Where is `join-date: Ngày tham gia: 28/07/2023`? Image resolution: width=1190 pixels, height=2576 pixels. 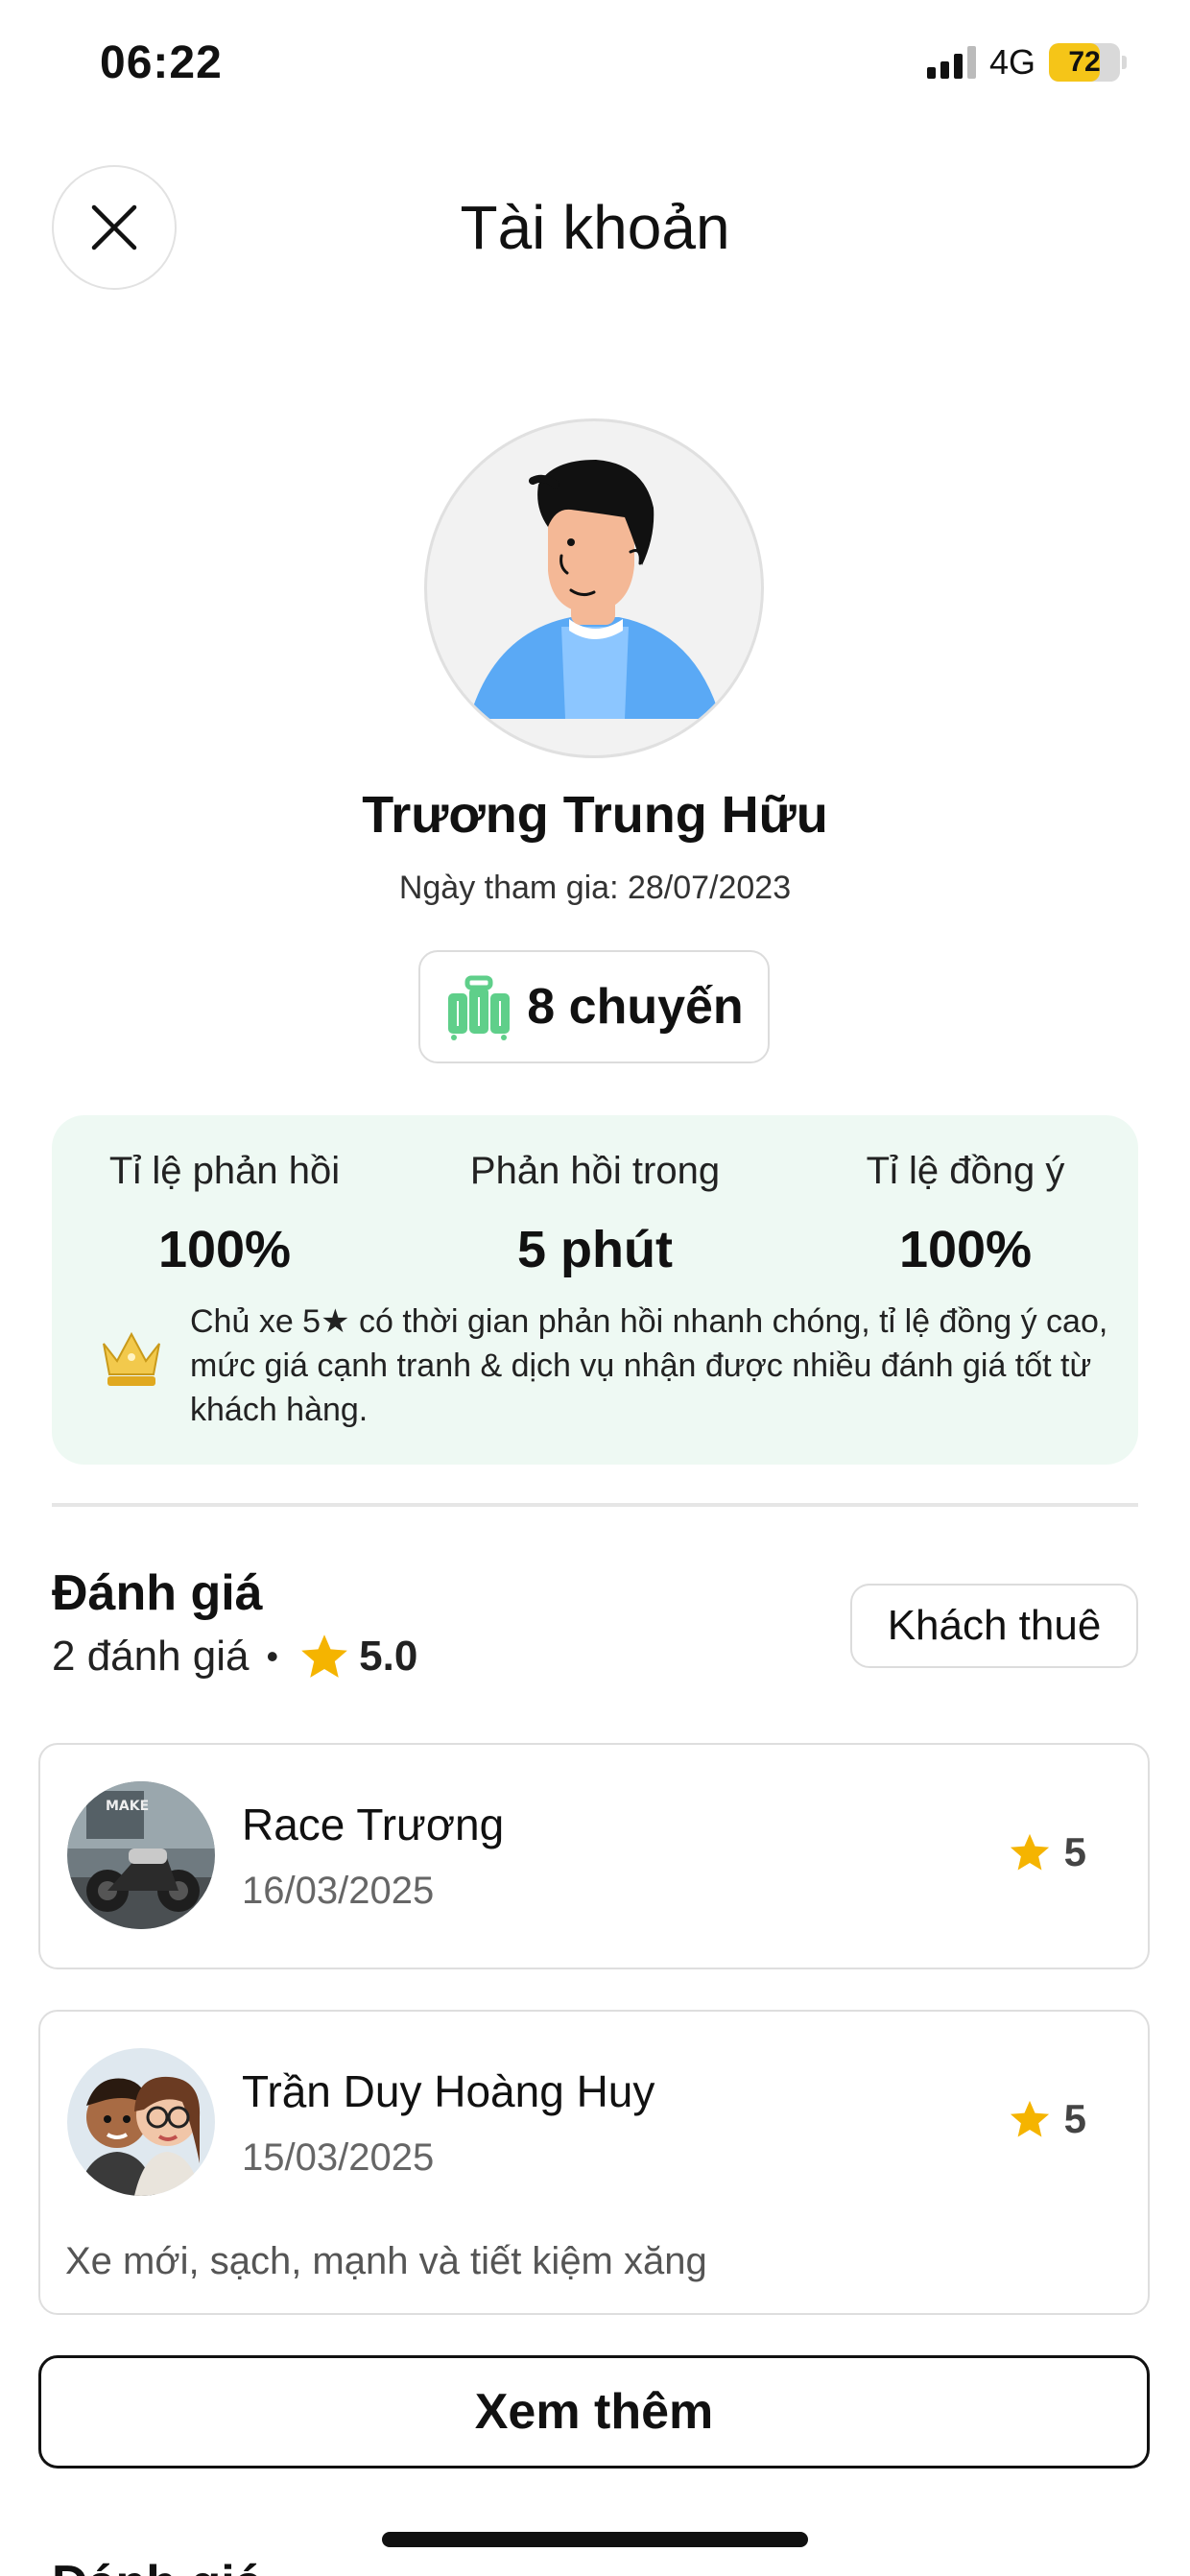
join-date: Ngày tham gia: 28/07/2023 is located at coordinates (595, 888).